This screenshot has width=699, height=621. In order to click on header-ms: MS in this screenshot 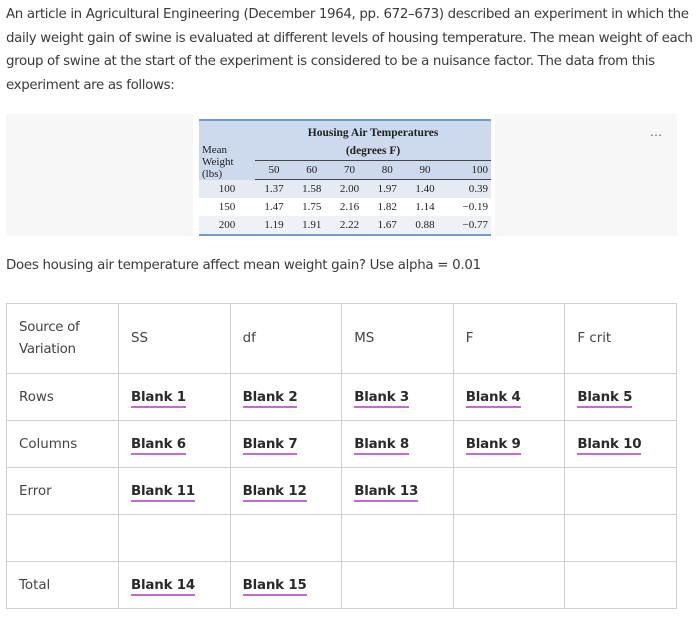, I will do `click(397, 338)`.